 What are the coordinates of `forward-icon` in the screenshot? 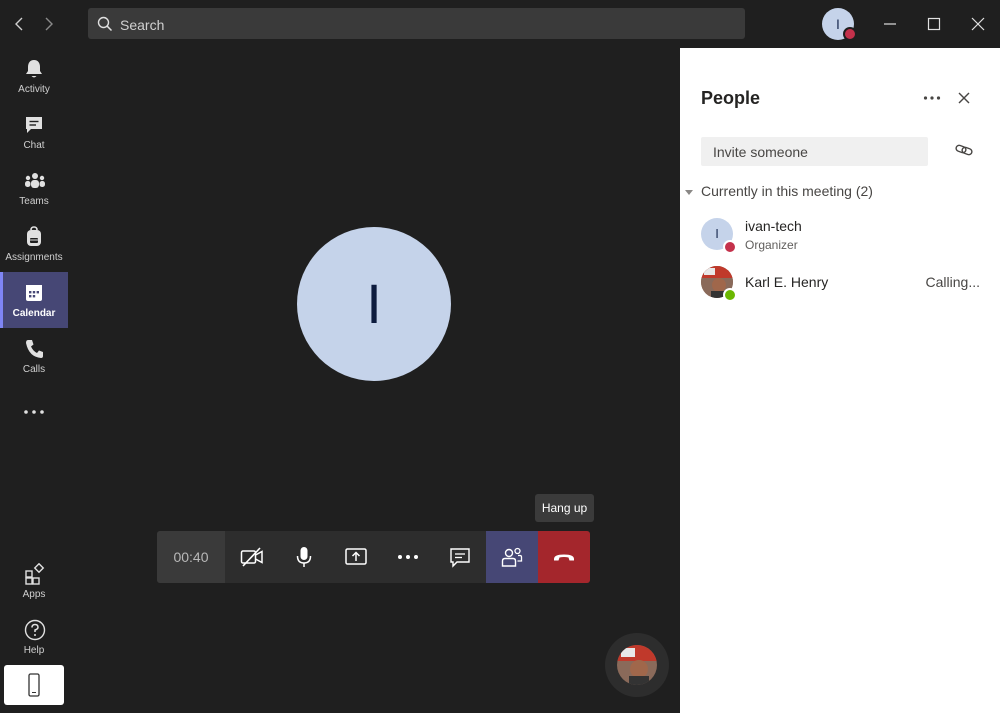 It's located at (48, 24).